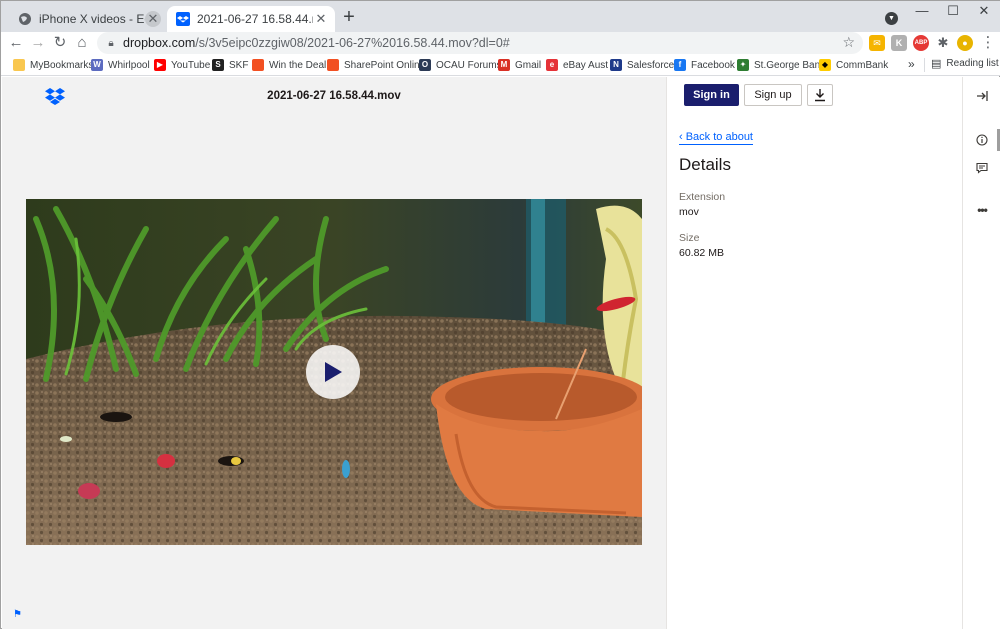  I want to click on ocau-icon: O, so click(425, 65).